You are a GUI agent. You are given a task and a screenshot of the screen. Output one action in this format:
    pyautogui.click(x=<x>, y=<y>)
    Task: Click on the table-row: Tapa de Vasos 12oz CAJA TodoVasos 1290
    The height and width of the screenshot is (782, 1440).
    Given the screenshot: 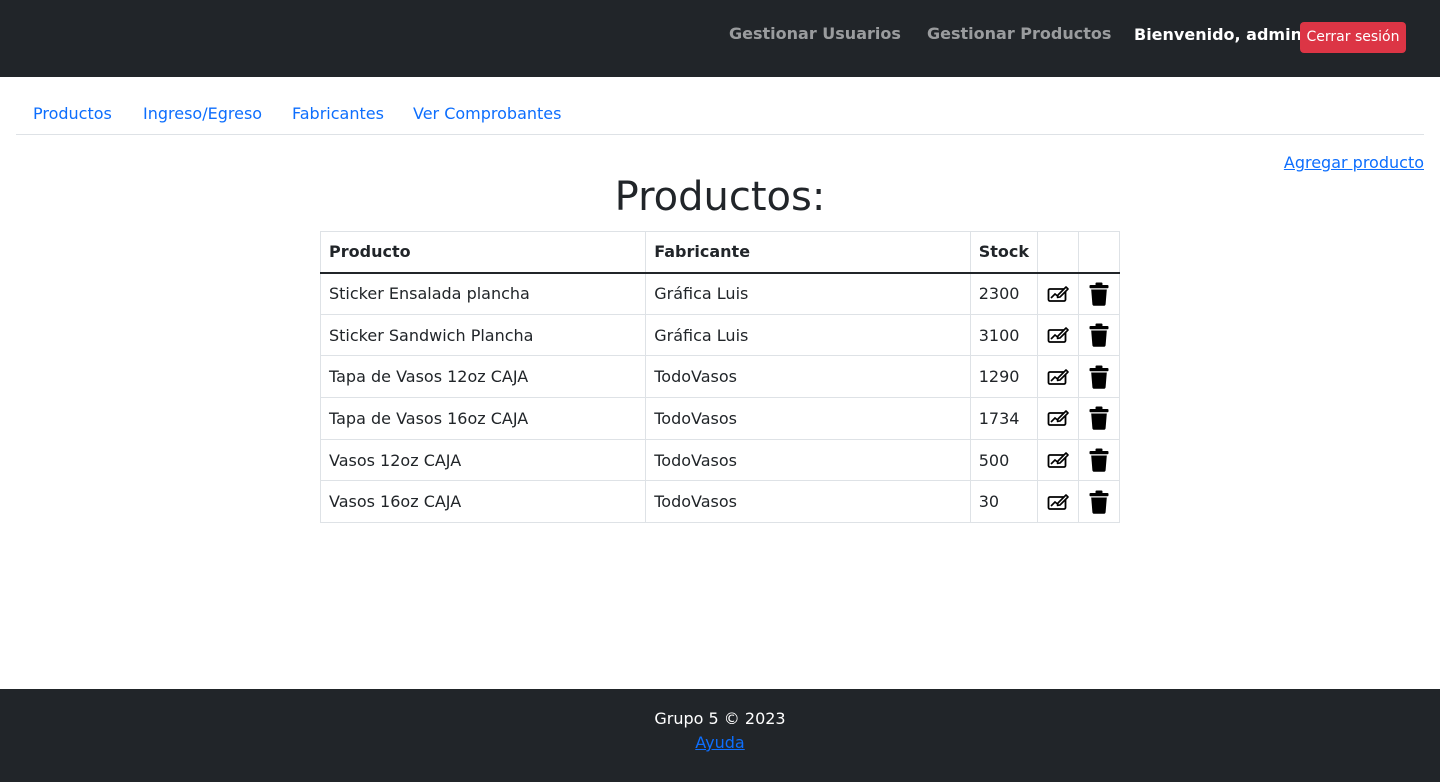 What is the action you would take?
    pyautogui.click(x=719, y=377)
    